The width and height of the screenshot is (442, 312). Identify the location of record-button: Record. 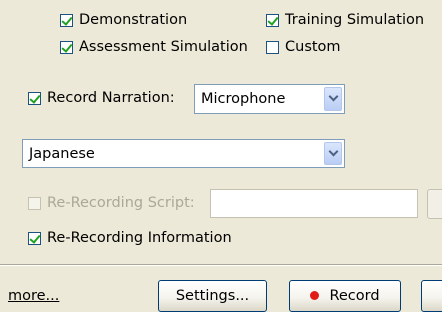
(345, 296).